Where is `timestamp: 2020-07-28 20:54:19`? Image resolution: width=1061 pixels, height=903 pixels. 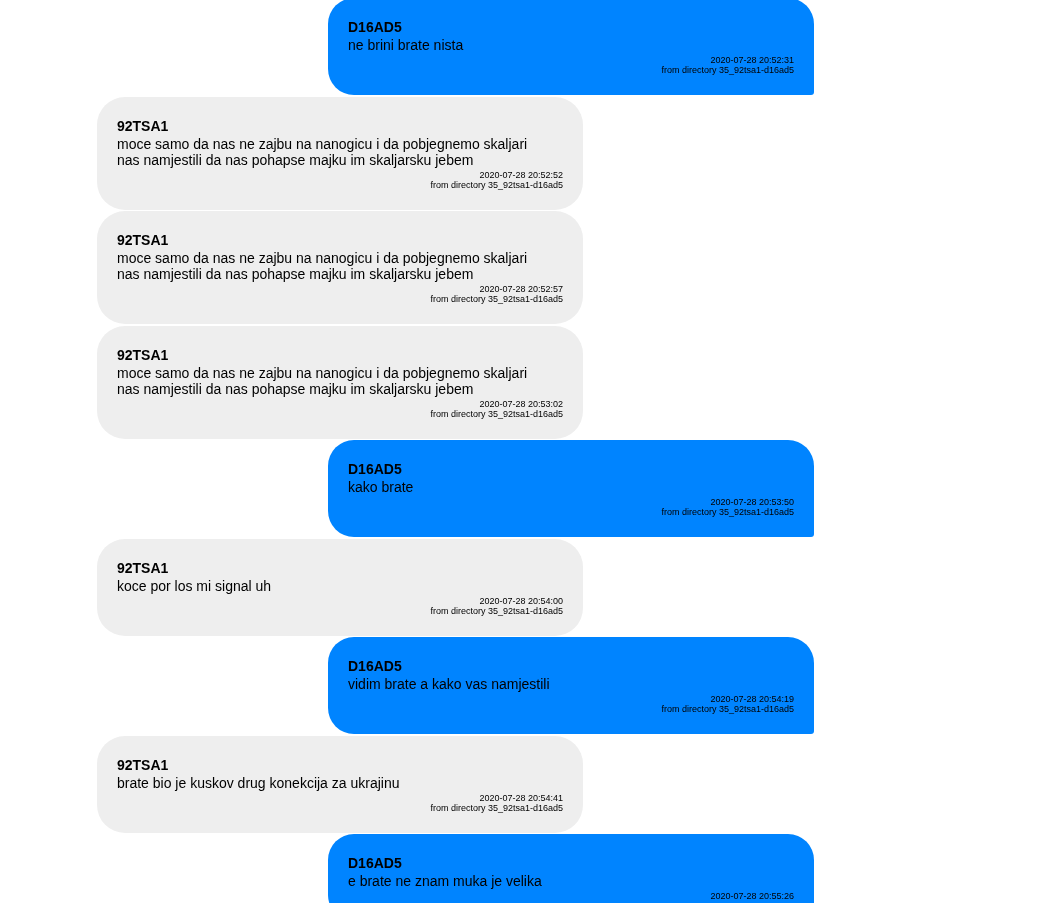 timestamp: 2020-07-28 20:54:19 is located at coordinates (752, 699).